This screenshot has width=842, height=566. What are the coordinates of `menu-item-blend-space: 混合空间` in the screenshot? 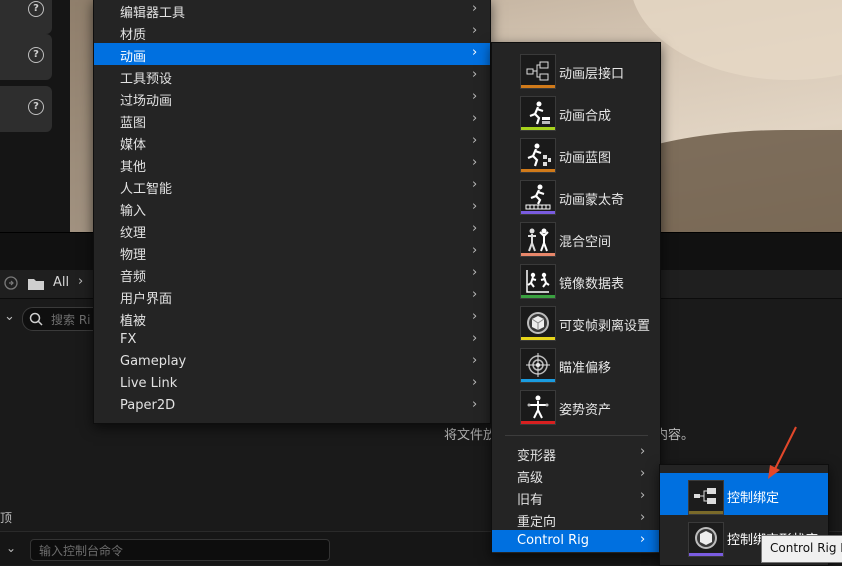 It's located at (576, 234).